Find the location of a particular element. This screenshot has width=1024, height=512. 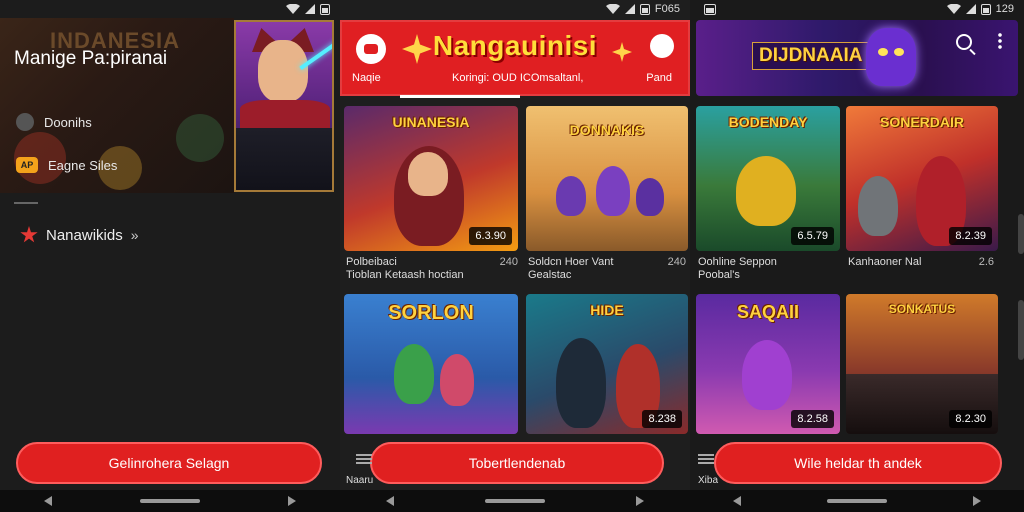

game-card-meta-title: Polbeibaci is located at coordinates (371, 262).